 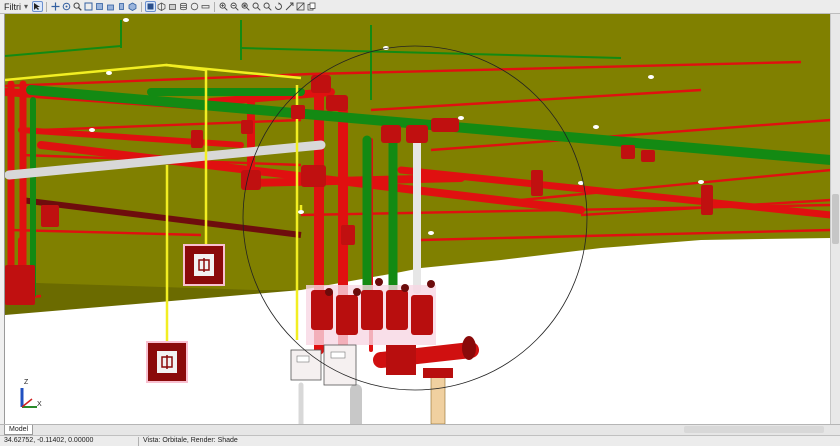 I want to click on zoom-prev-icon, so click(x=256, y=6).